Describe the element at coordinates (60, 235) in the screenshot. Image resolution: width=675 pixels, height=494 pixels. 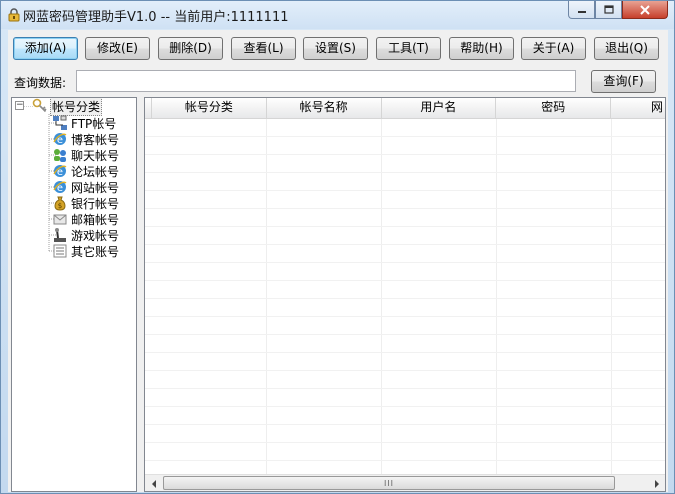
I see `joystick-icon` at that location.